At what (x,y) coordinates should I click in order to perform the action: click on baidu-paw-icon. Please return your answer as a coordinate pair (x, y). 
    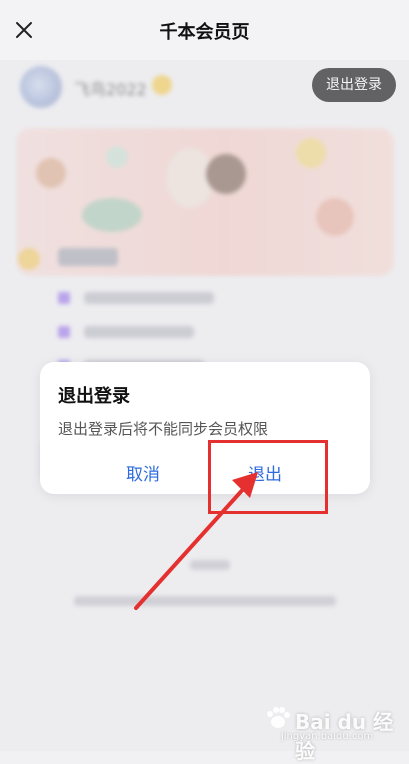
    Looking at the image, I should click on (278, 717).